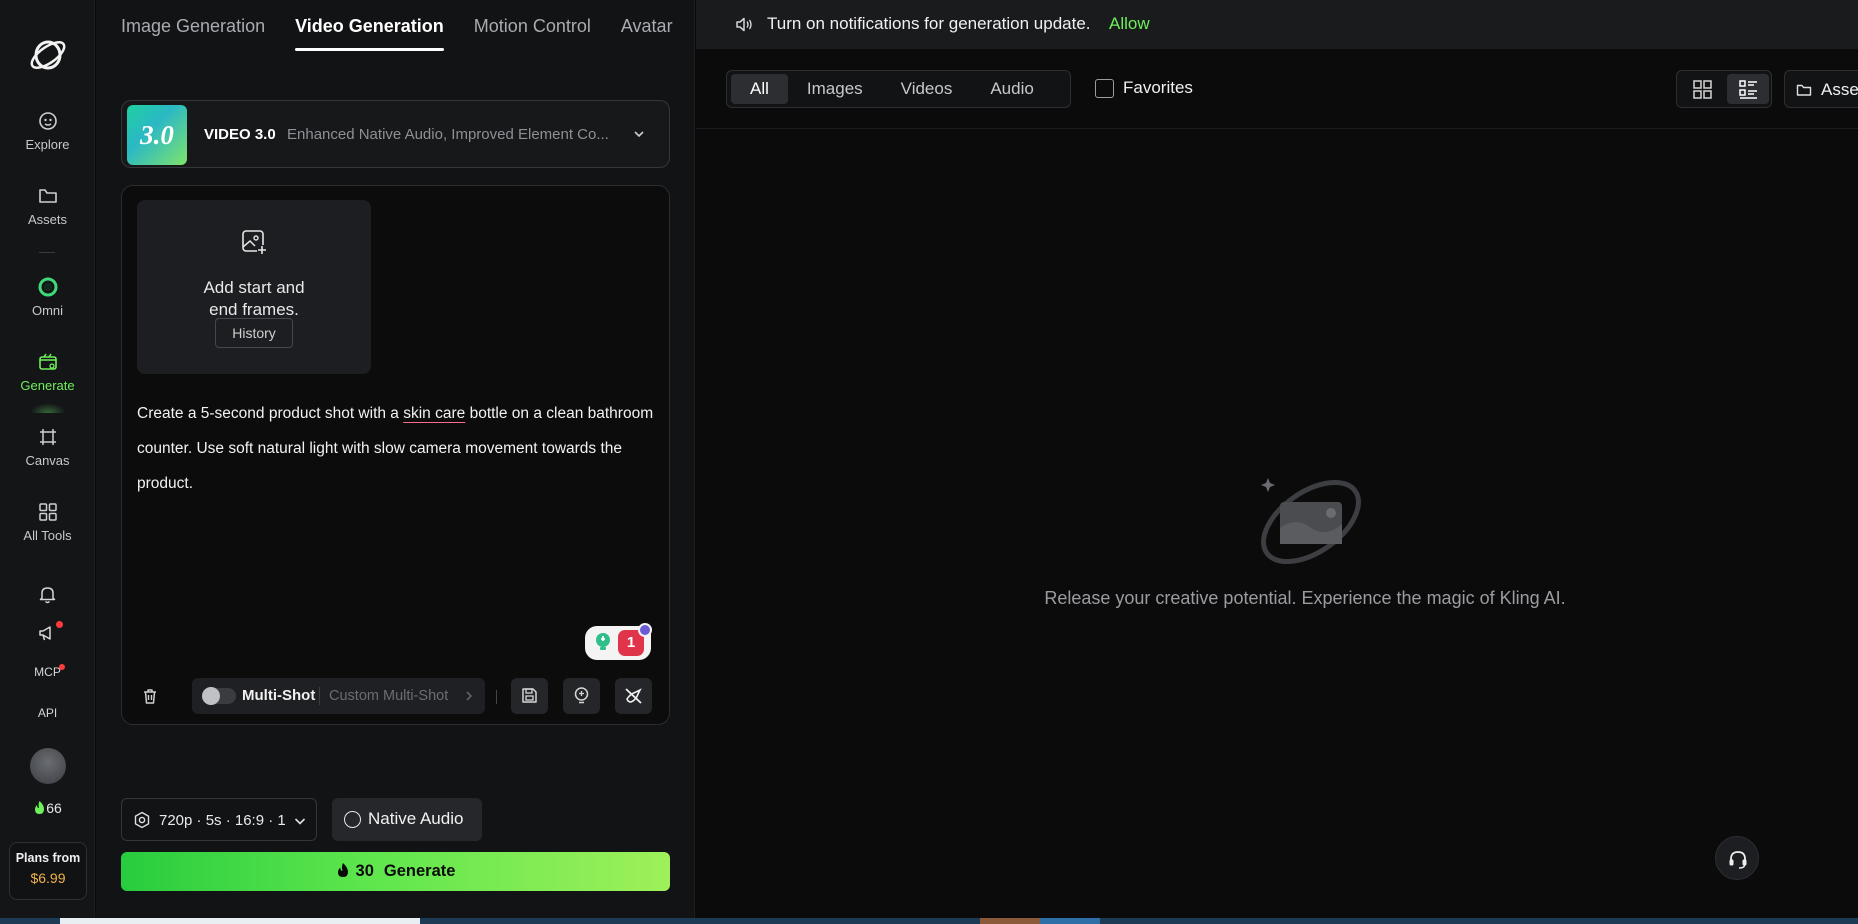  What do you see at coordinates (1158, 87) in the screenshot?
I see `favorites-label: Favorites` at bounding box center [1158, 87].